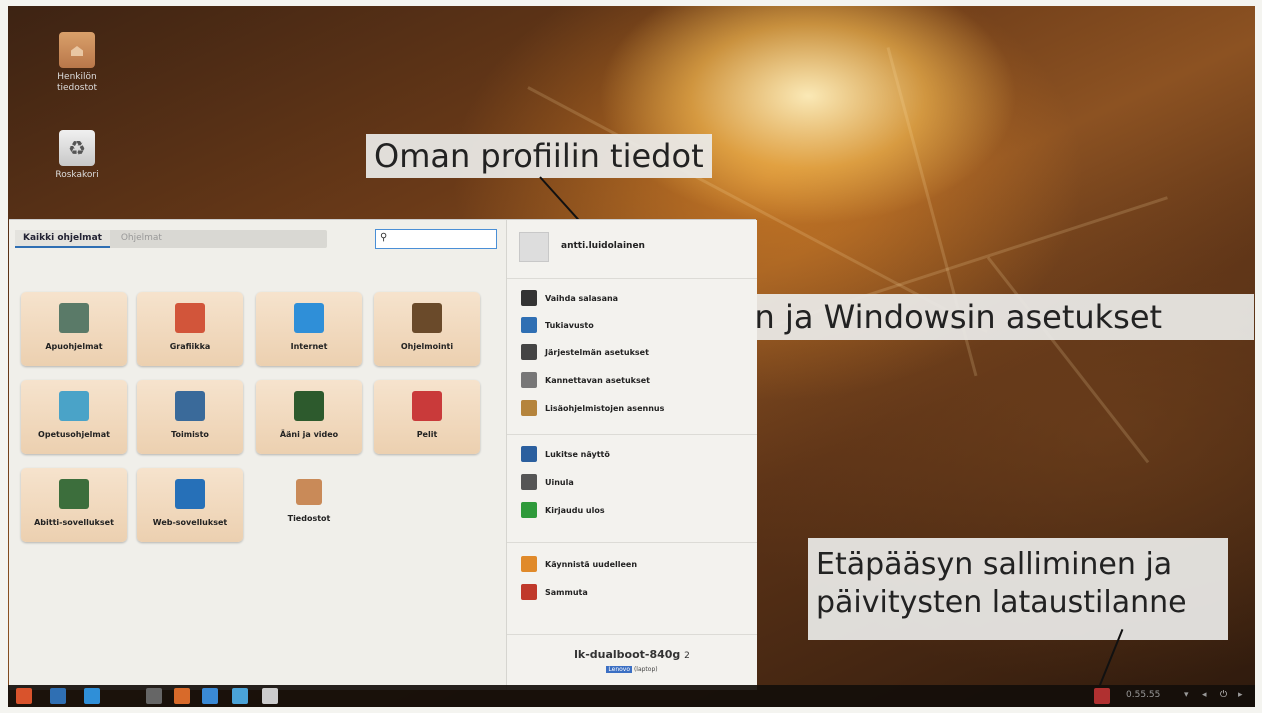  I want to click on desktop-icon-trash: ♻ Roskakori, so click(77, 155).